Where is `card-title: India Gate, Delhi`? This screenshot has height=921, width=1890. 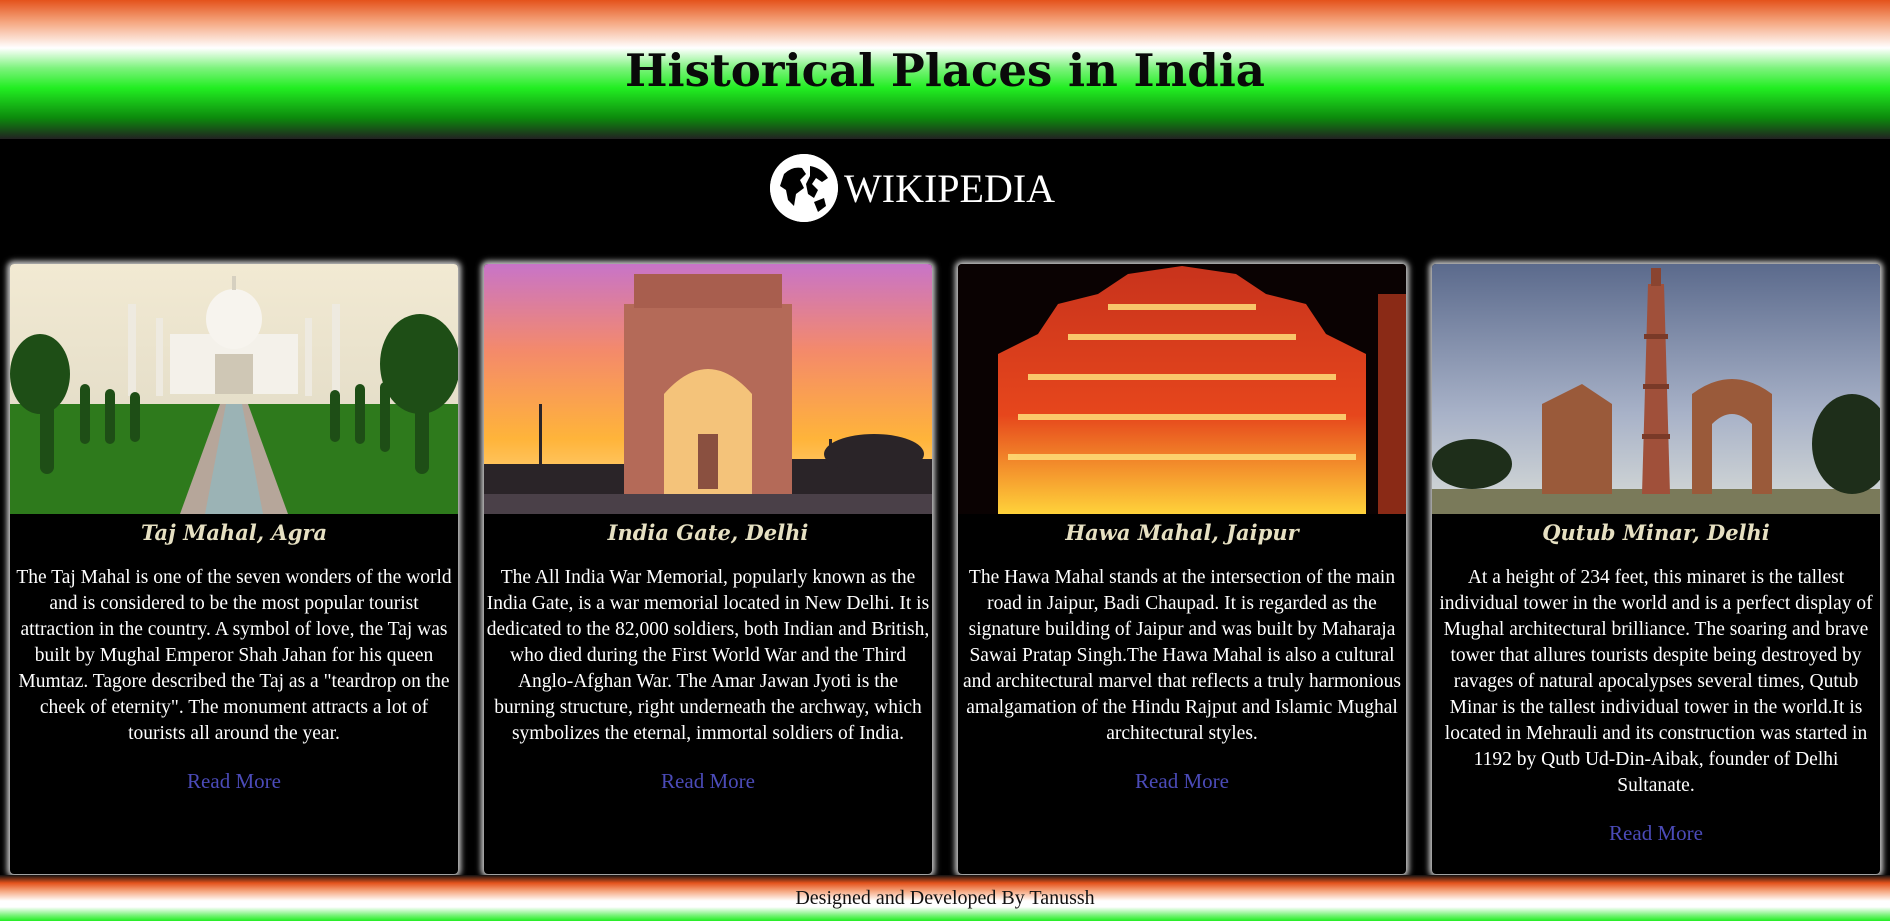 card-title: India Gate, Delhi is located at coordinates (708, 532).